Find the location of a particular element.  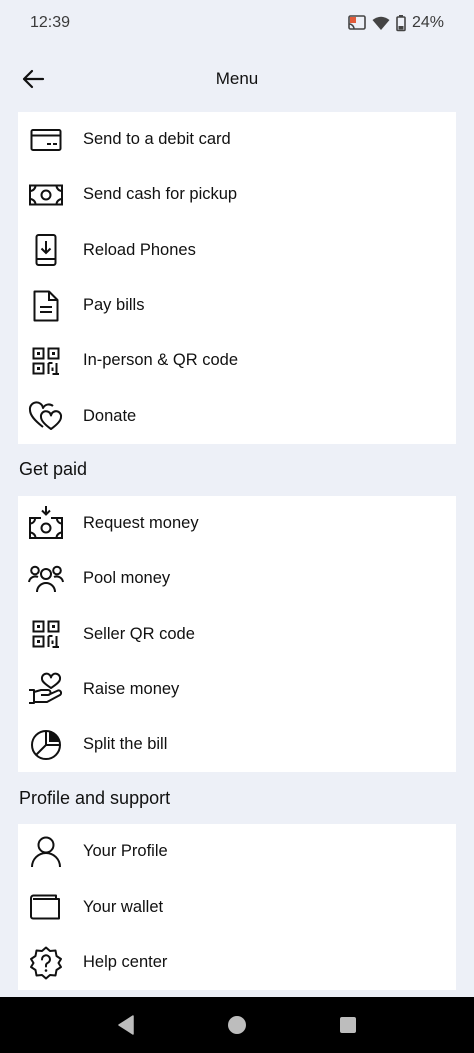

wallet-icon is located at coordinates (46, 907).